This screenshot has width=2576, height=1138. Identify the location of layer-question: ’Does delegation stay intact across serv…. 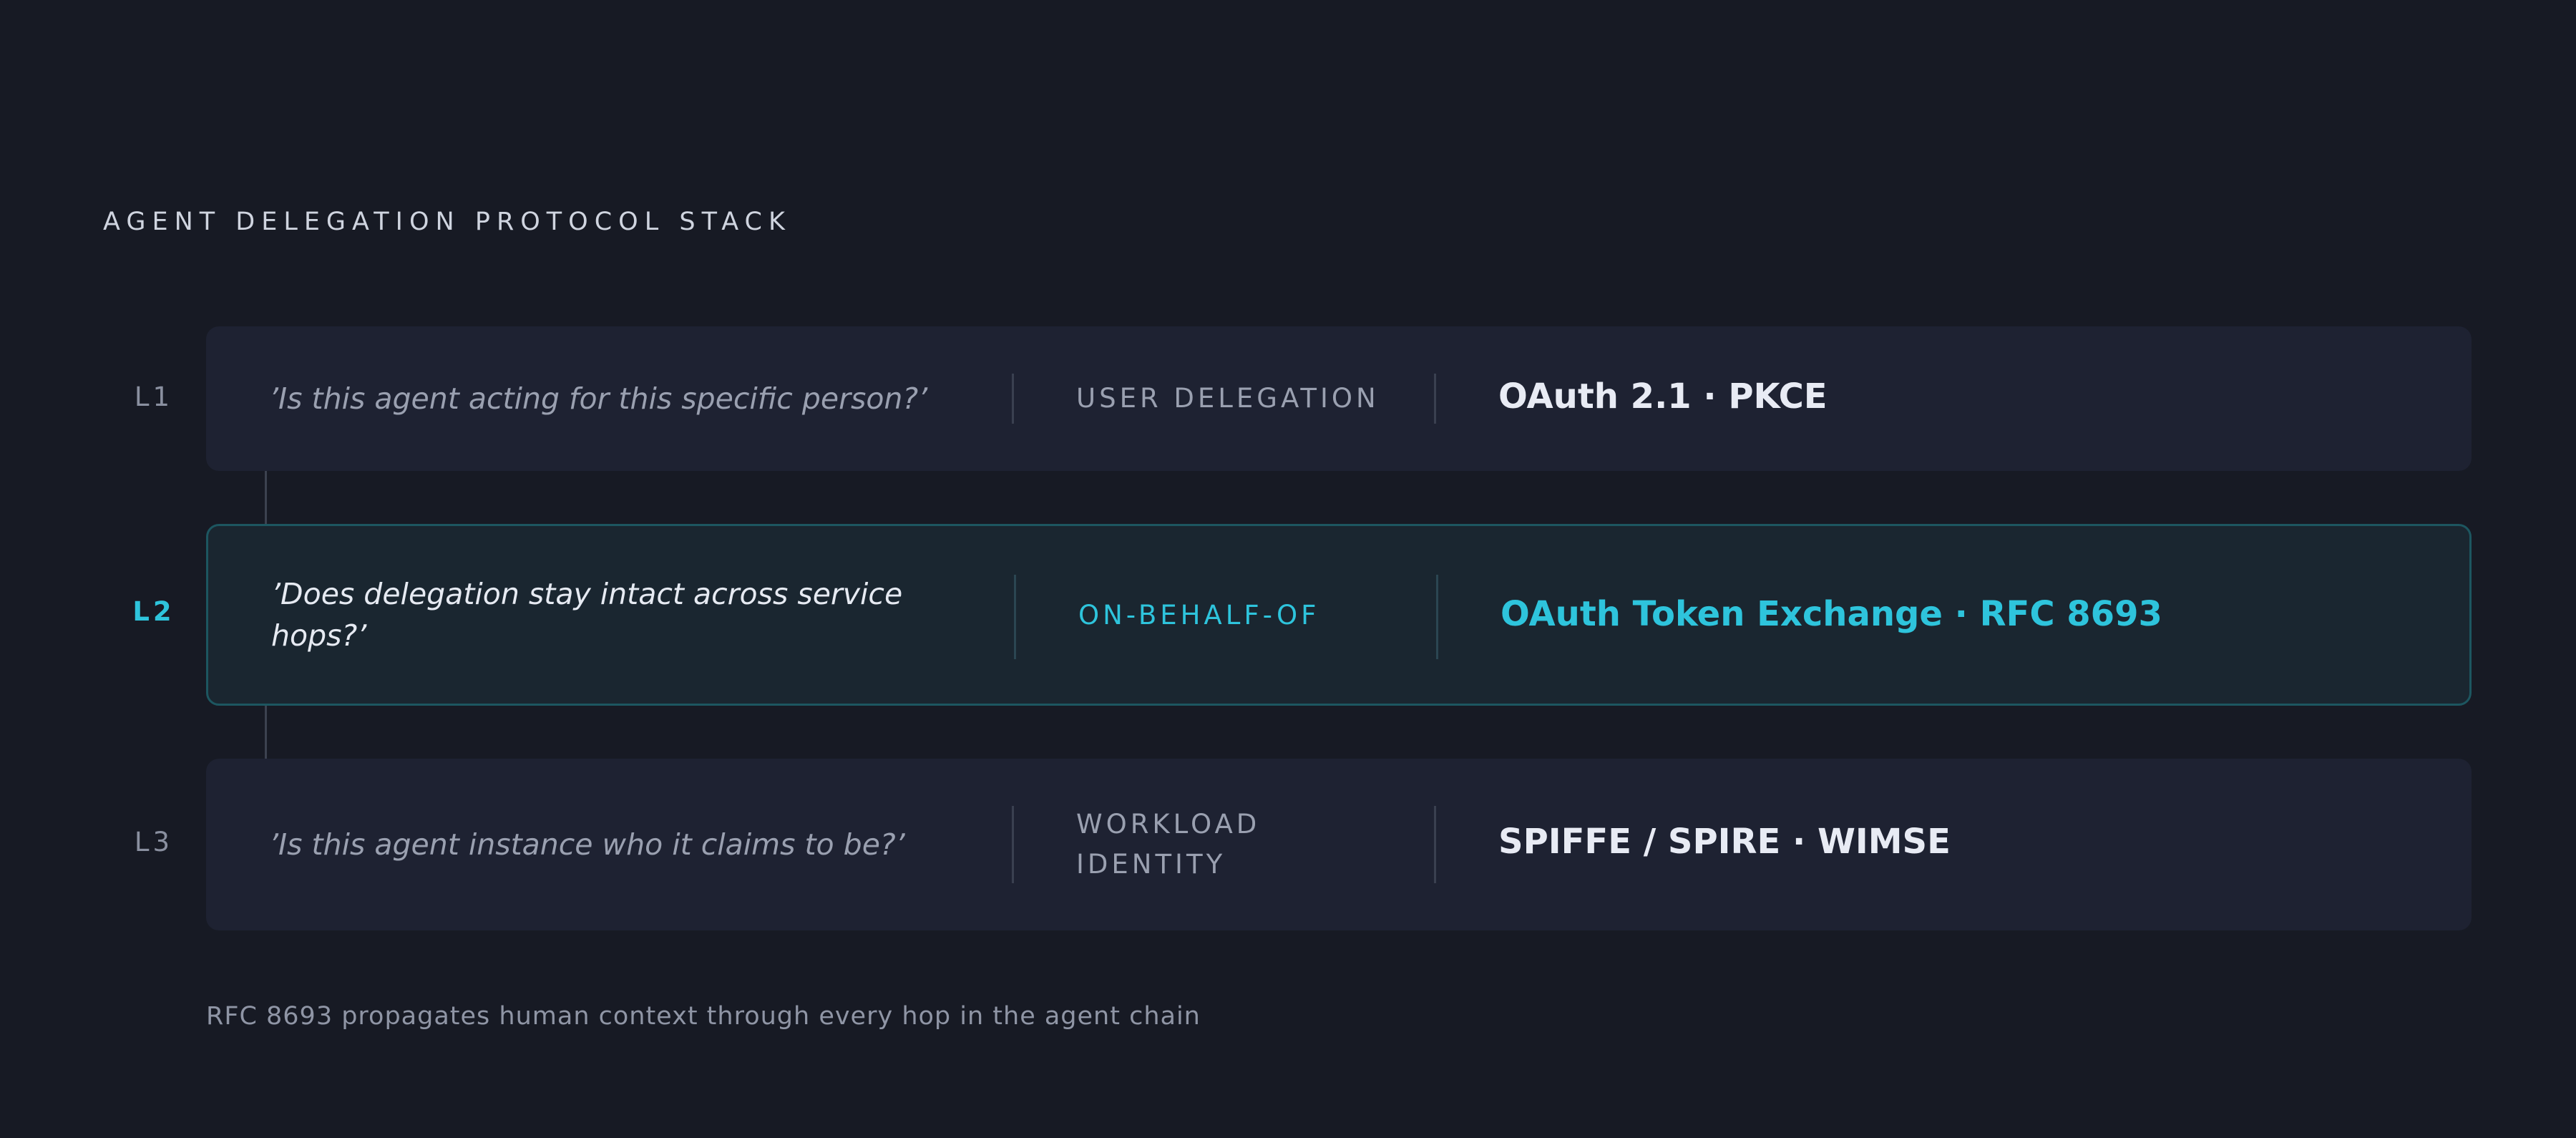
(587, 615).